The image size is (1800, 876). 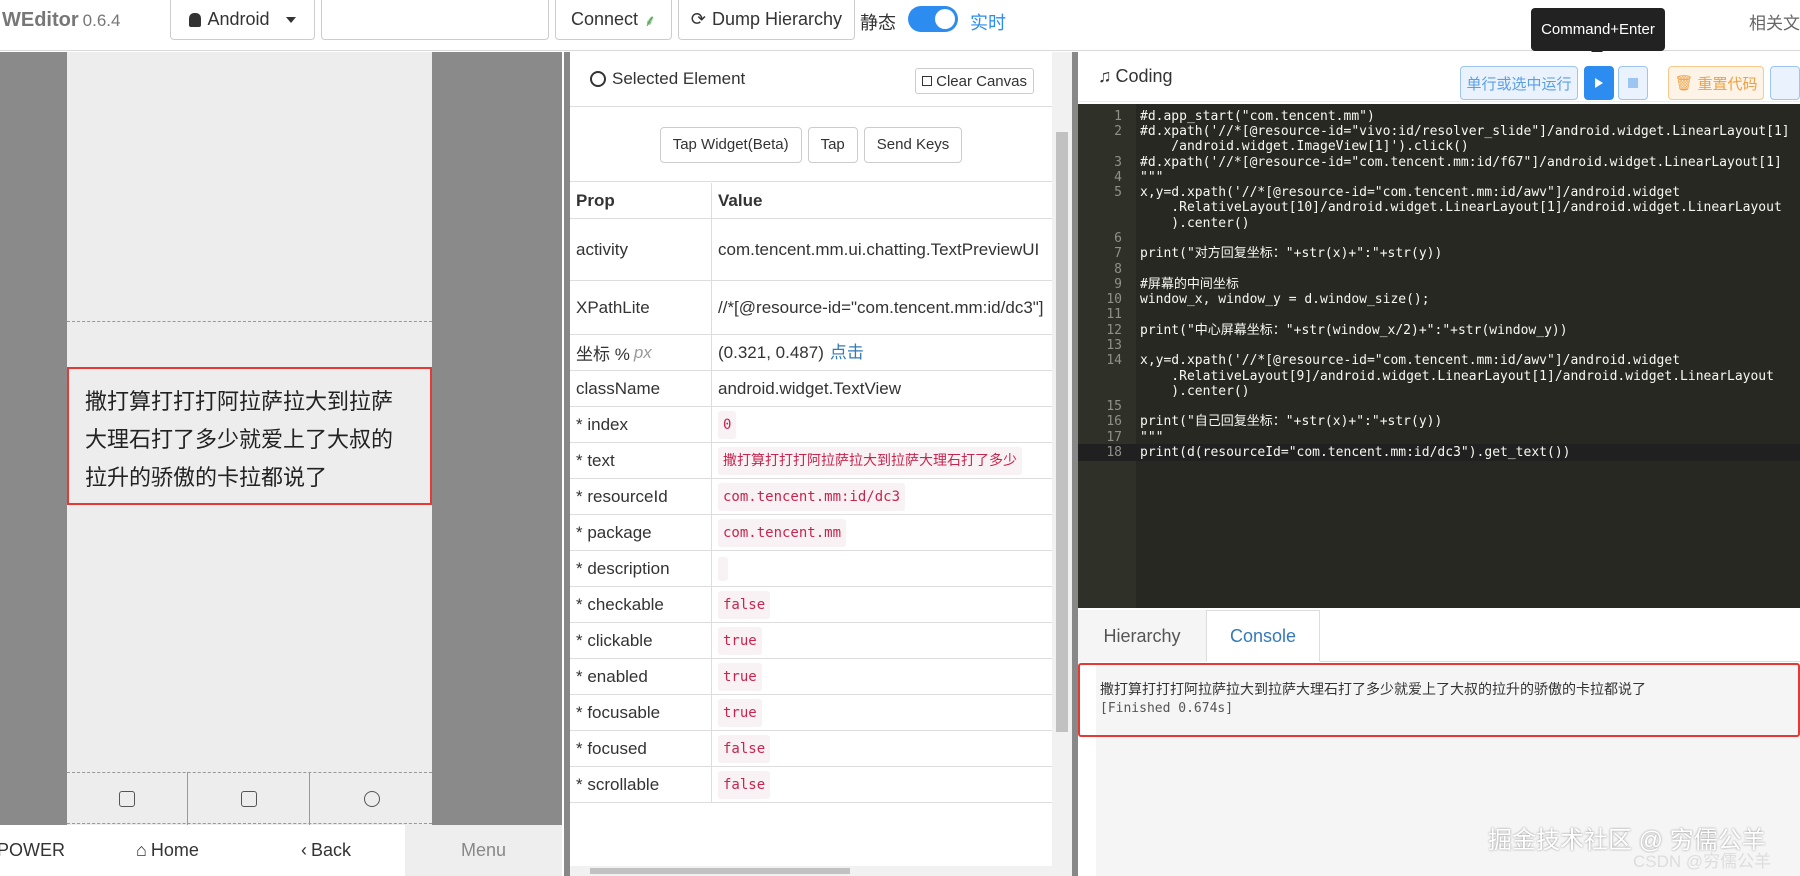 I want to click on platform-select-label: Android, so click(x=238, y=19).